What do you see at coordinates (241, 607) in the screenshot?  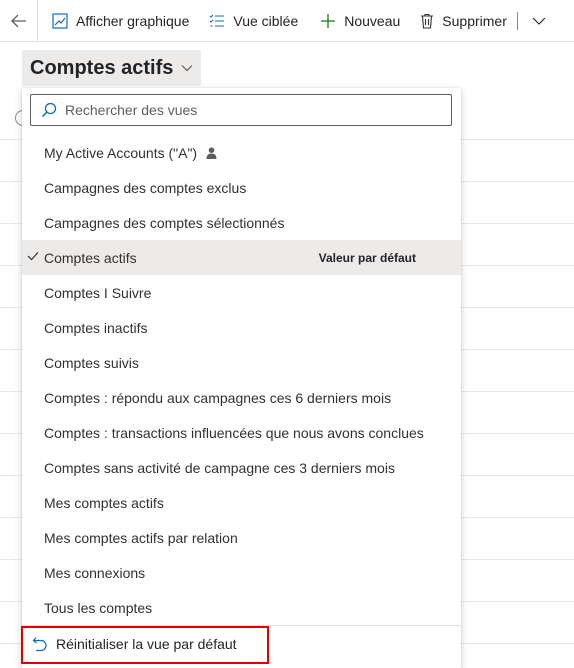 I see `list-item: Tous les comptes` at bounding box center [241, 607].